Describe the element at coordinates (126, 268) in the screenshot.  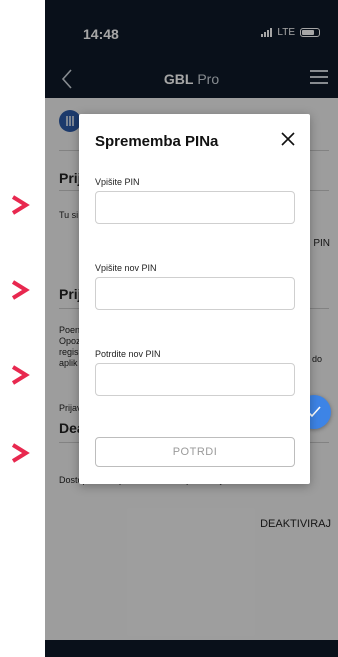
I see `new-pin-label: Vpišite nov PIN` at that location.